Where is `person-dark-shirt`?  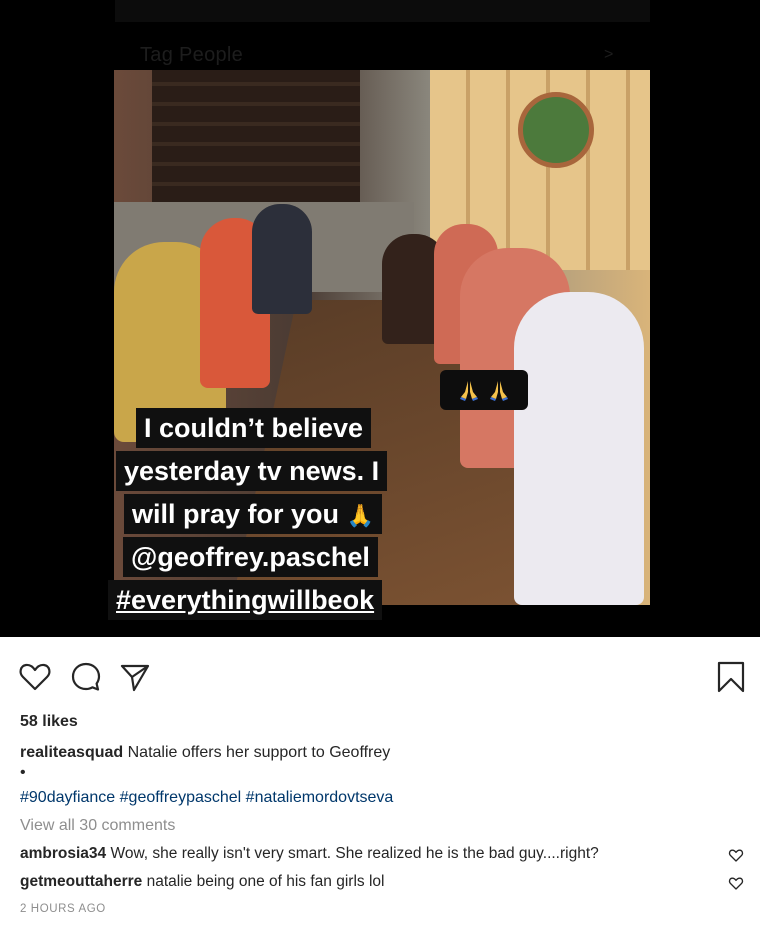
person-dark-shirt is located at coordinates (282, 259).